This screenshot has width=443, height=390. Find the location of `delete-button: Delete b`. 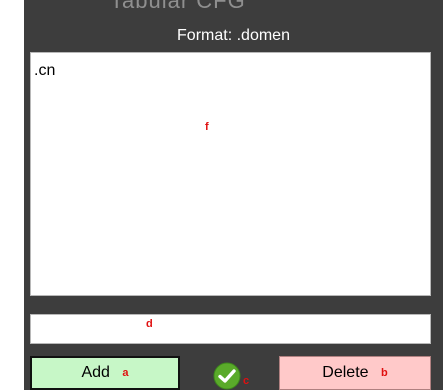

delete-button: Delete b is located at coordinates (355, 373).